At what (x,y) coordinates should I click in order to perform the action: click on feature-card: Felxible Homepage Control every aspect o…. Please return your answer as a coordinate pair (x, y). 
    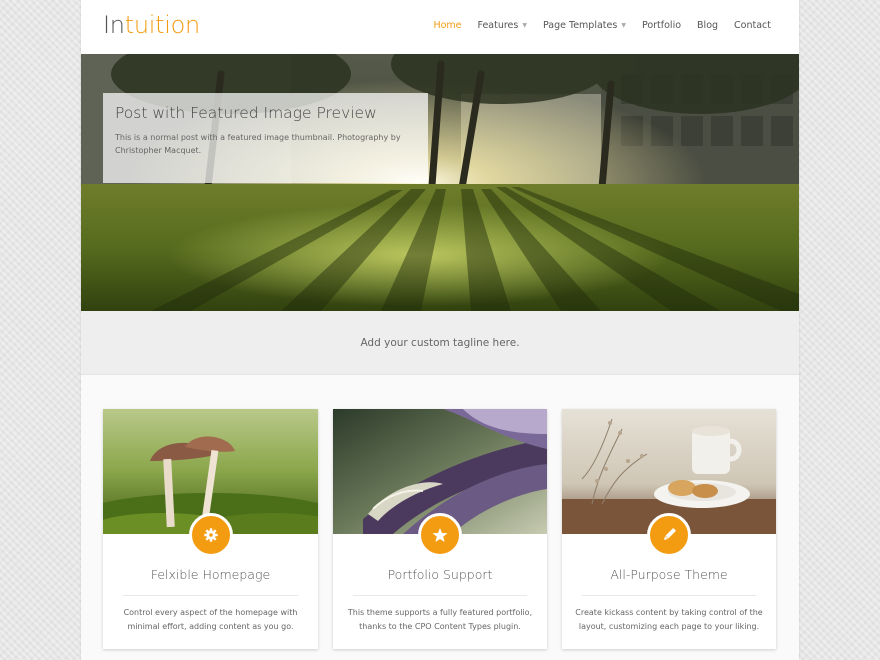
    Looking at the image, I should click on (210, 529).